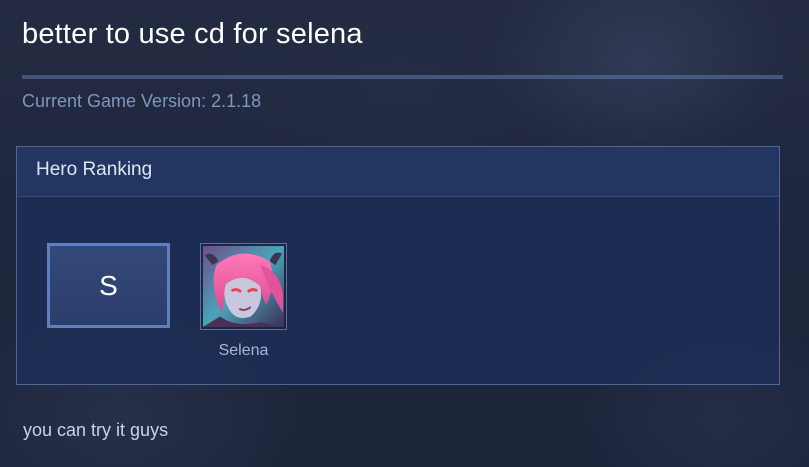 The width and height of the screenshot is (809, 467). I want to click on hero-name: Selena, so click(243, 350).